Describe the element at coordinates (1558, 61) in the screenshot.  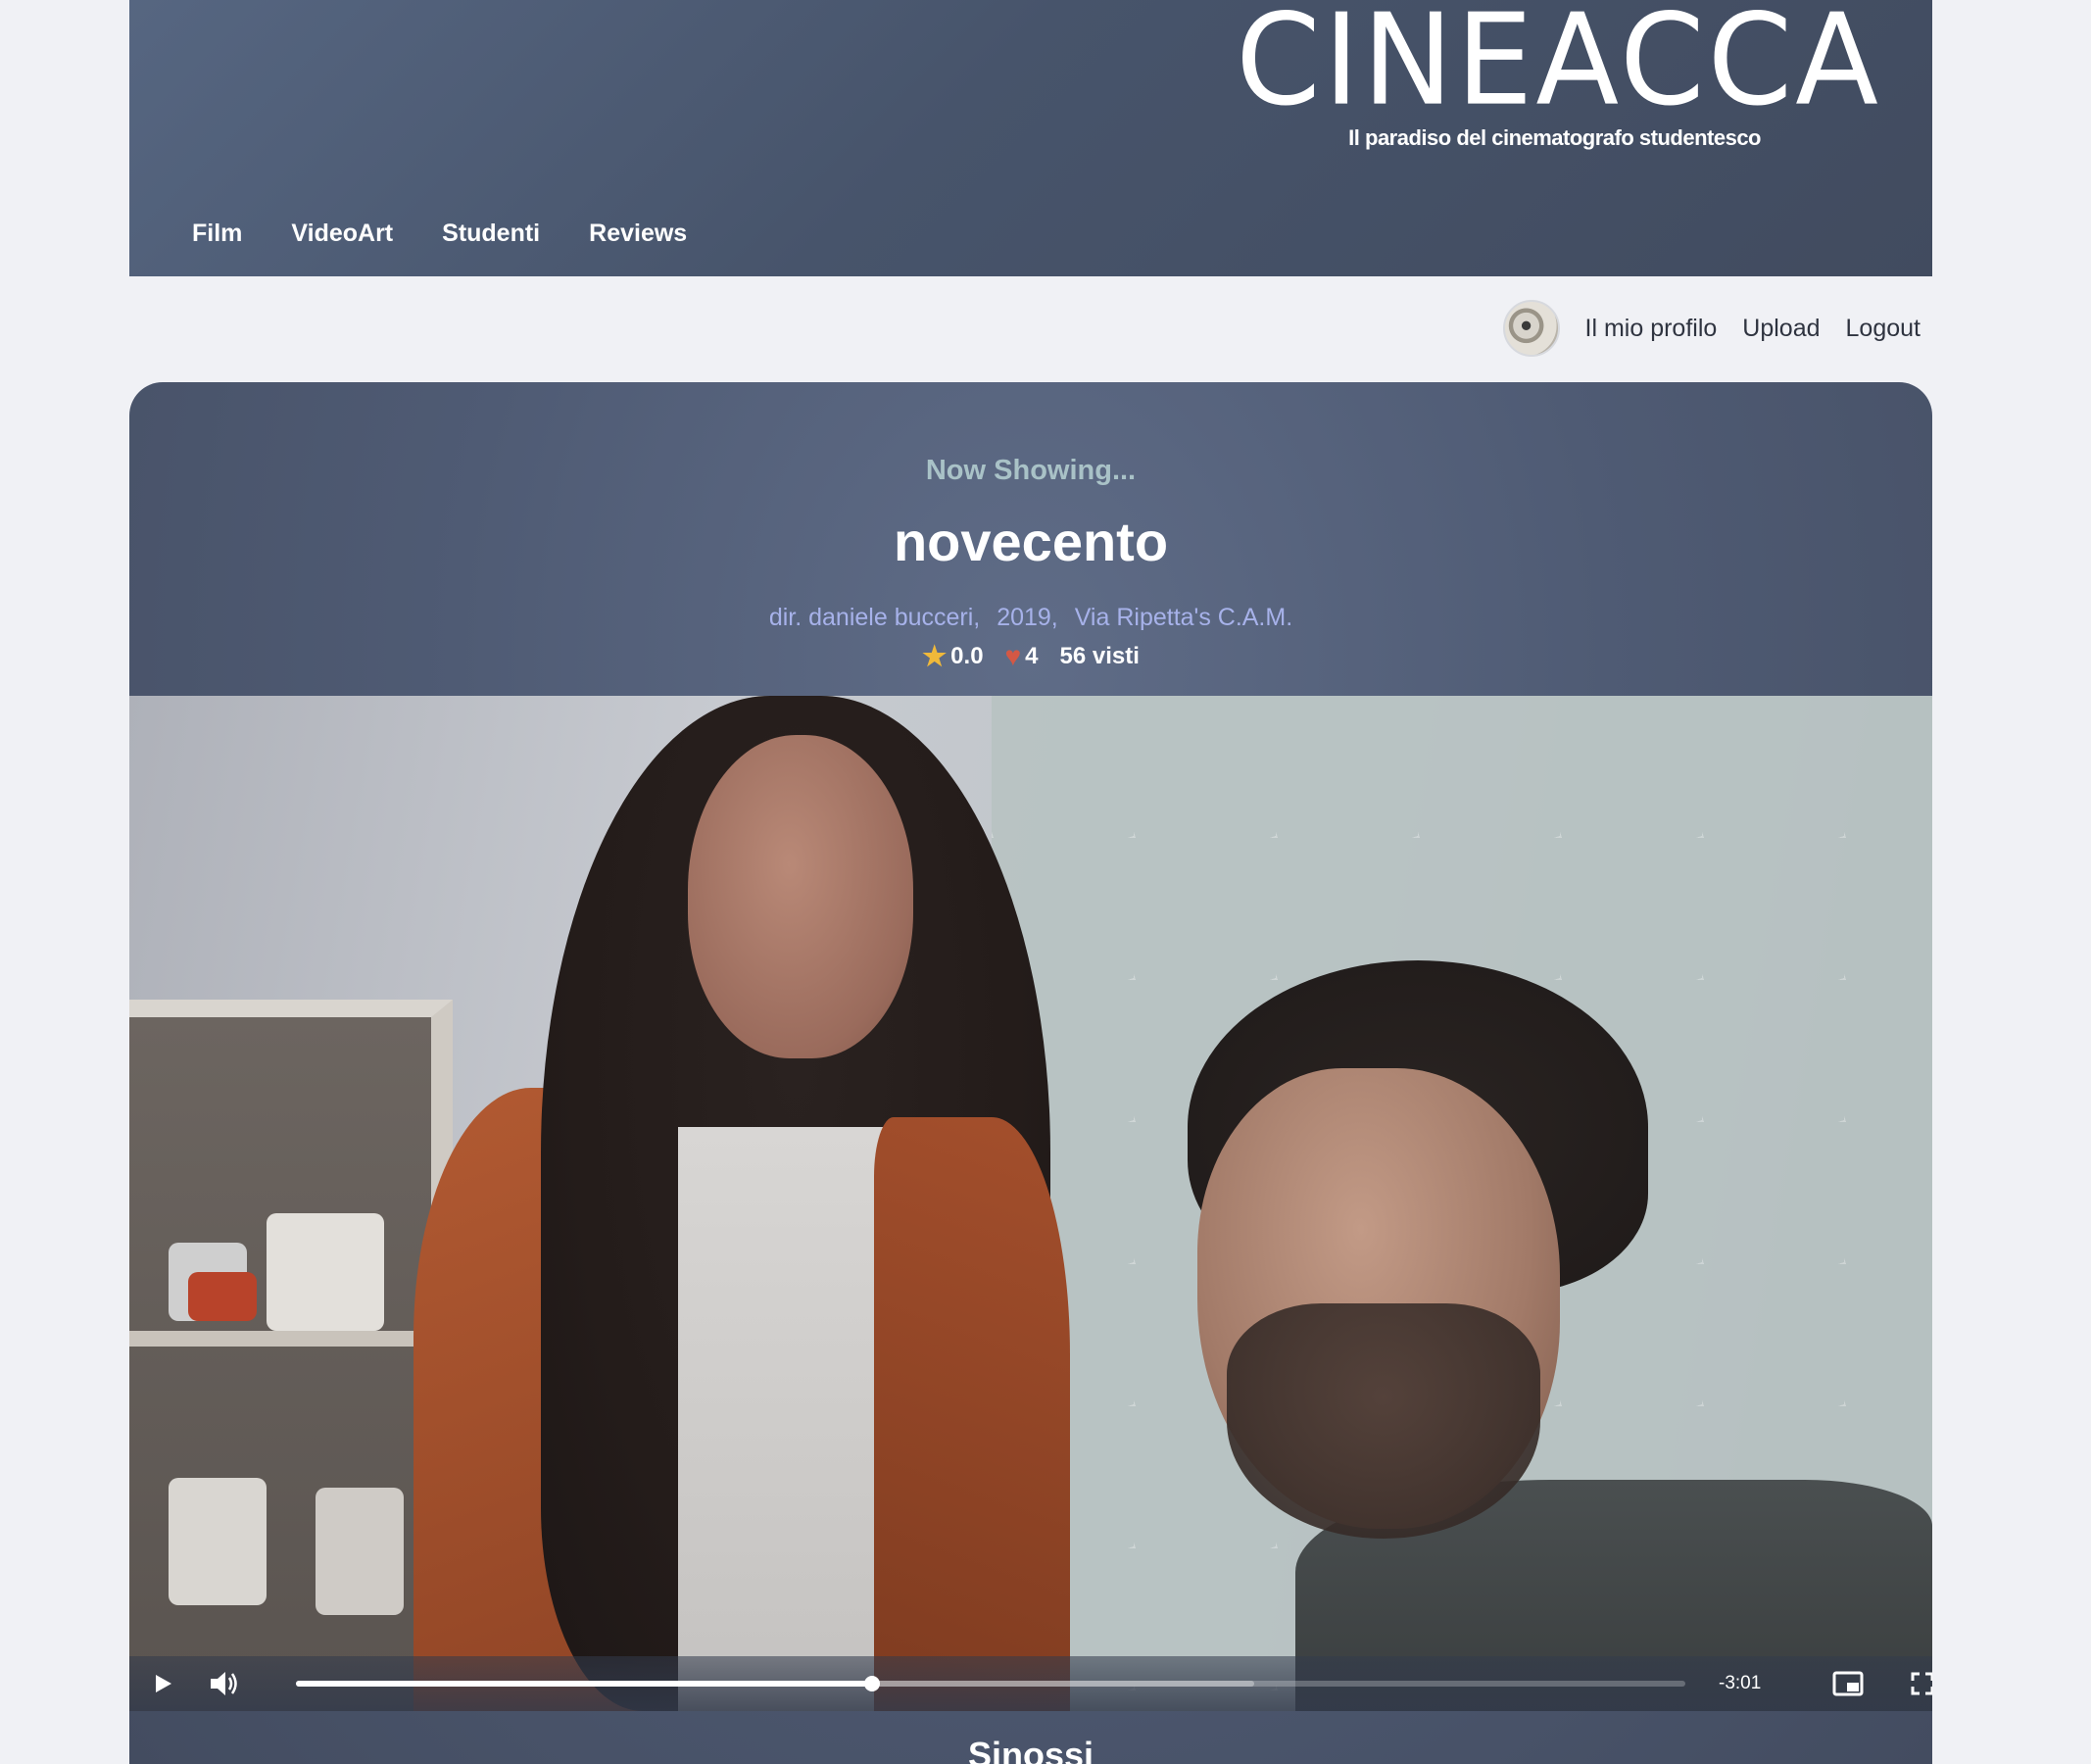
I see `site-logo: CINEACCA` at that location.